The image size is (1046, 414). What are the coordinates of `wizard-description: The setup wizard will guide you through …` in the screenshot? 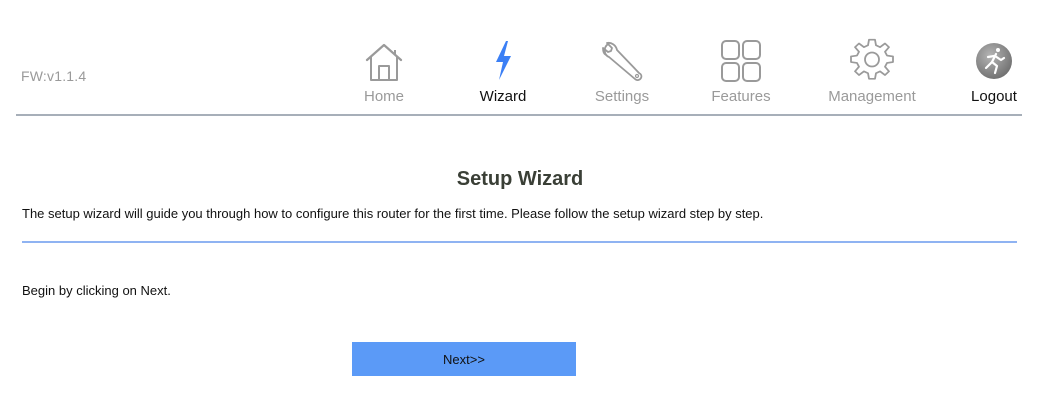 It's located at (393, 213).